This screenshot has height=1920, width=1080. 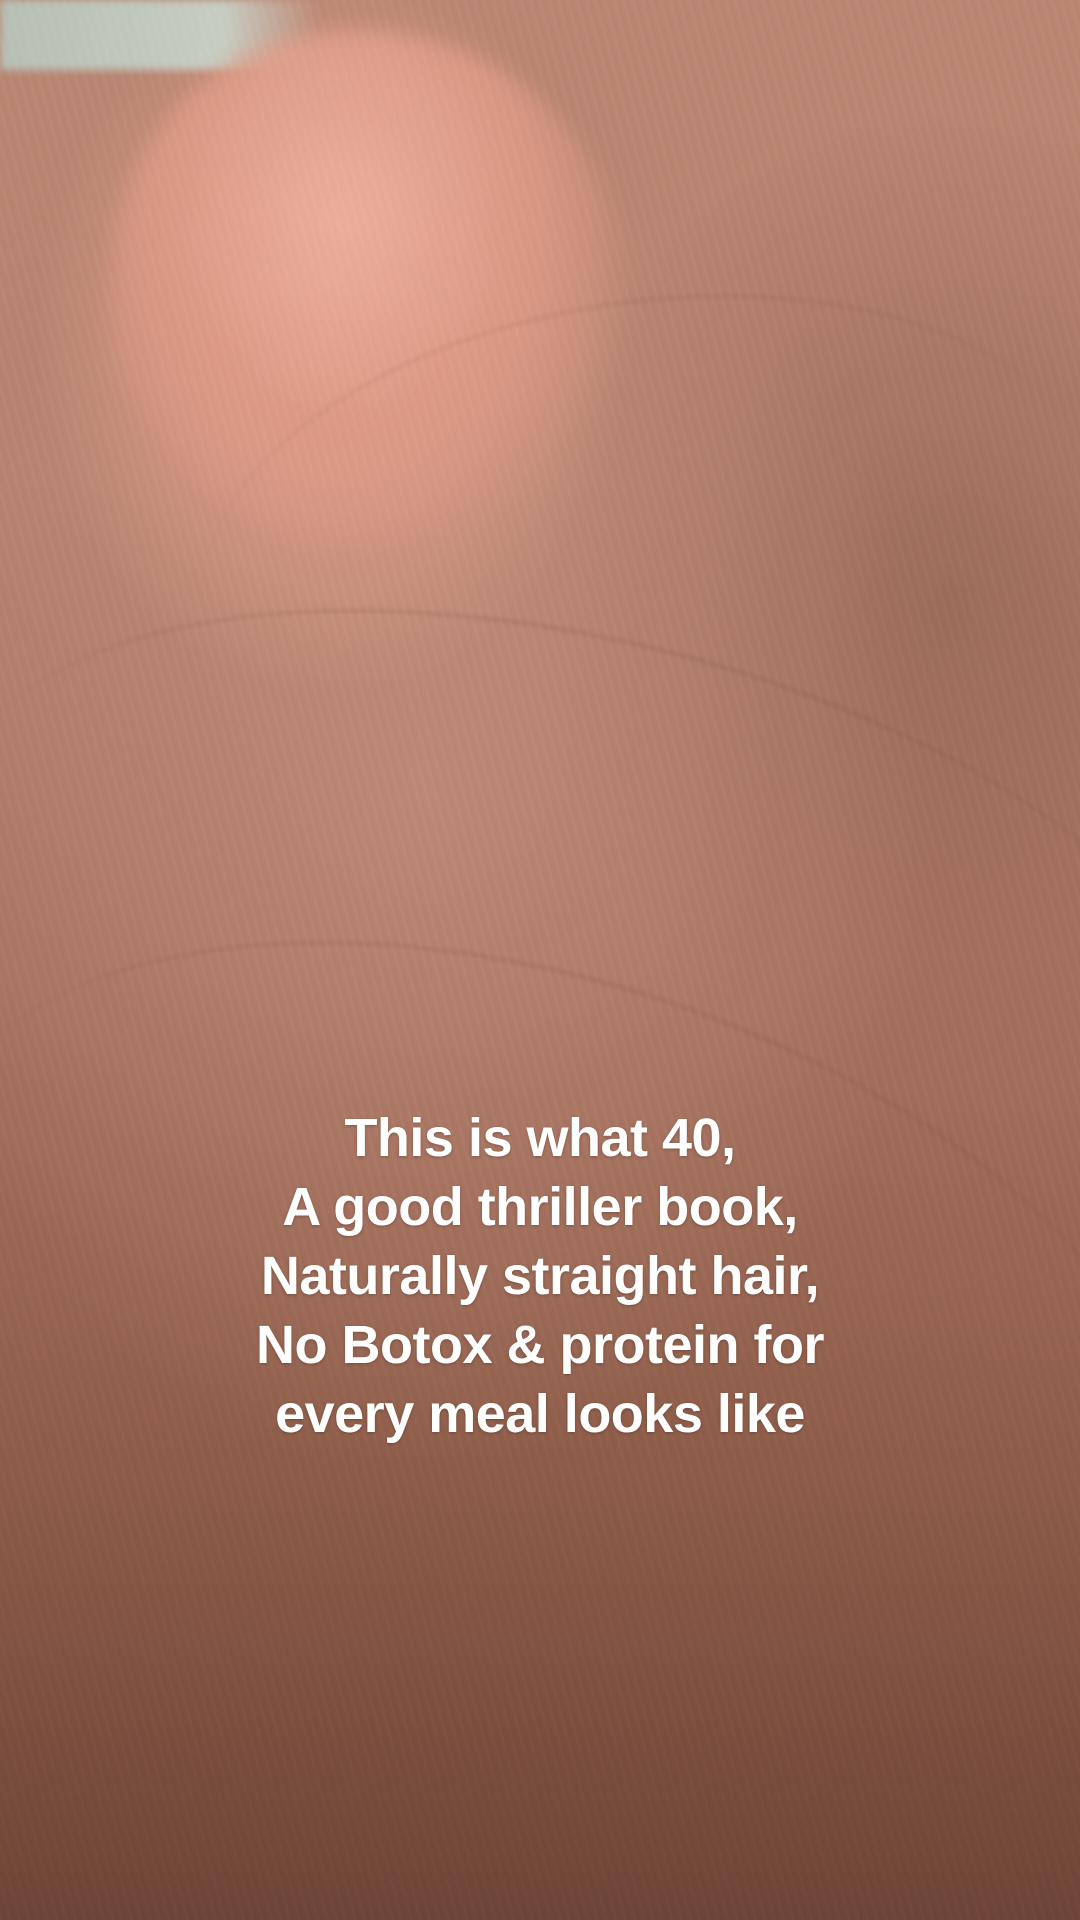 What do you see at coordinates (540, 1138) in the screenshot?
I see `caption-line: This is what 40,` at bounding box center [540, 1138].